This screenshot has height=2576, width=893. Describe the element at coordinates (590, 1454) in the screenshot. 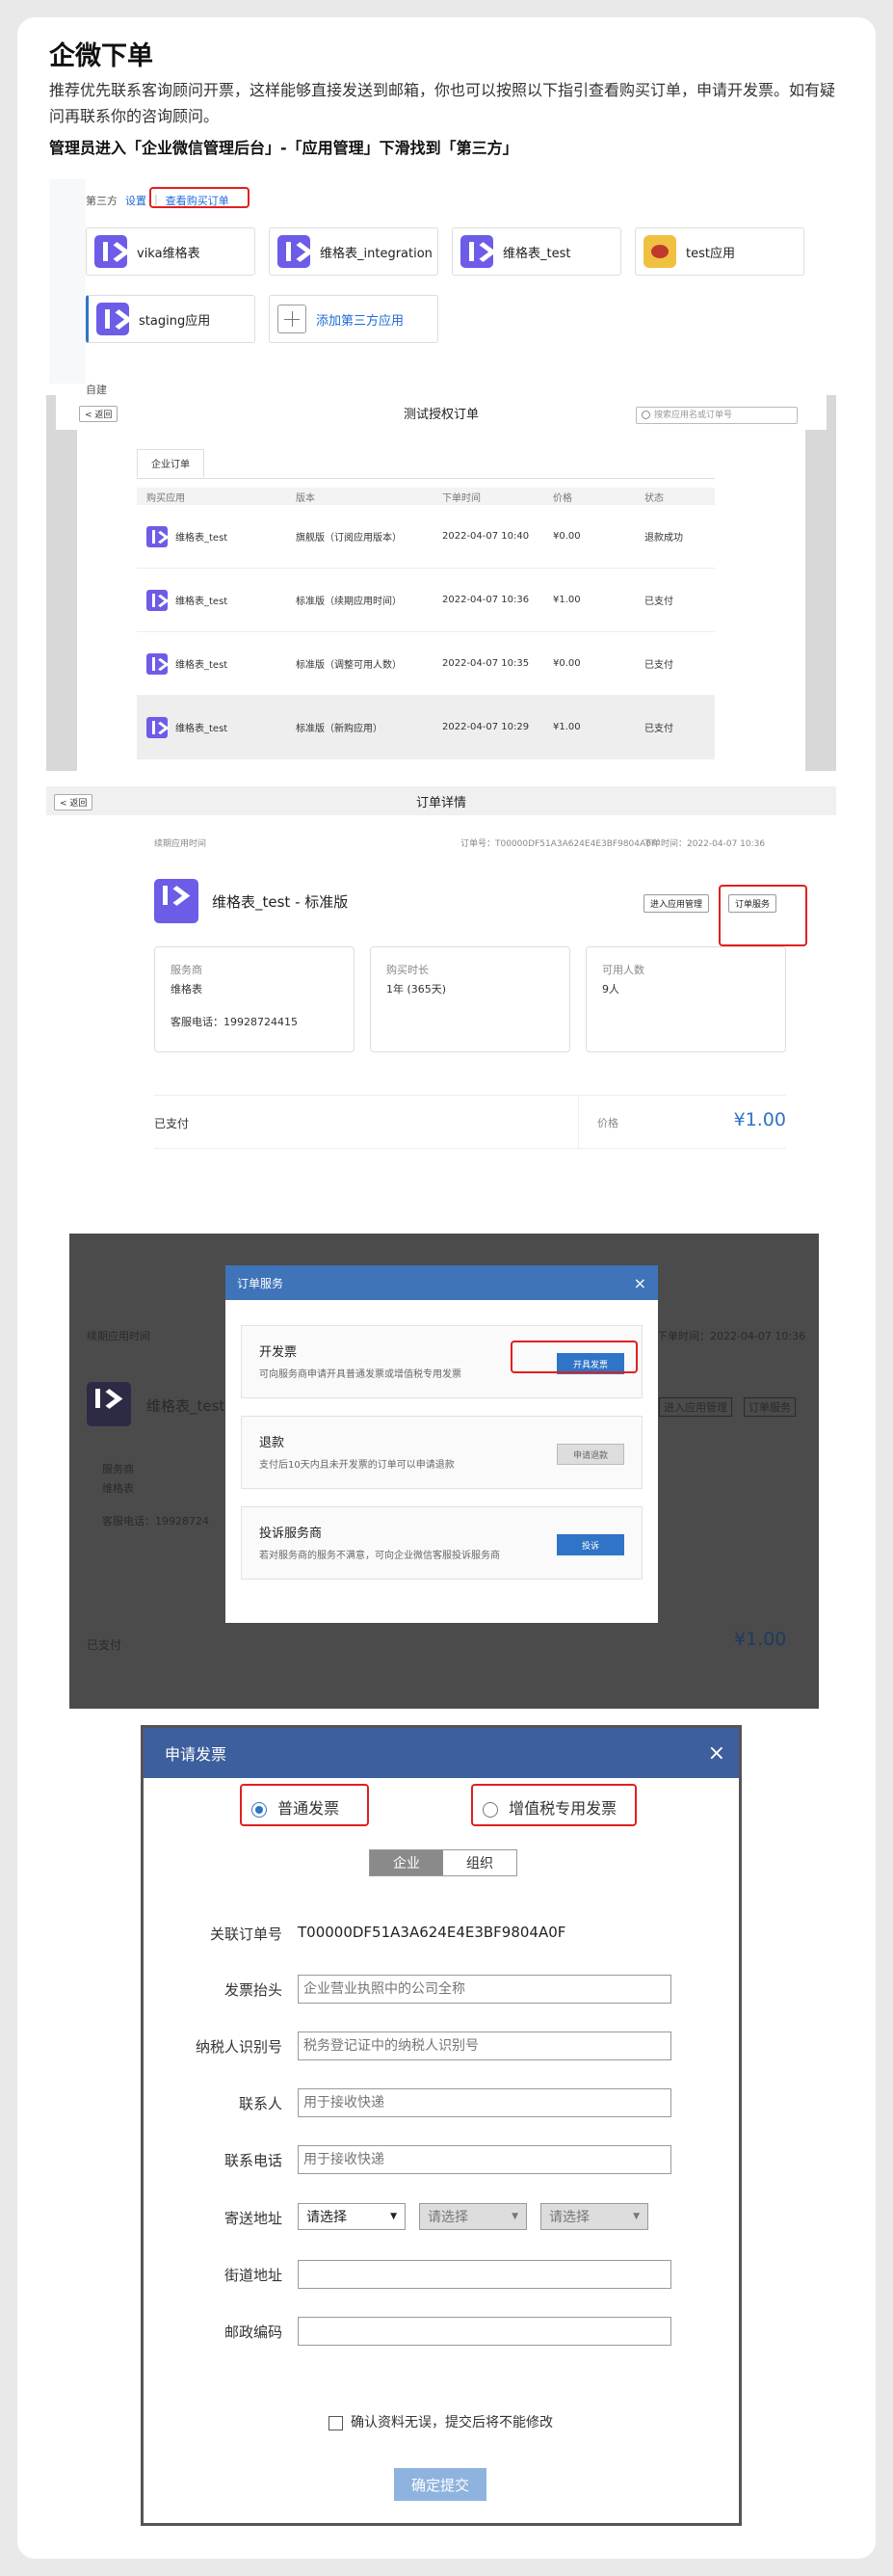

I see `request-refund-button: 申请退款` at that location.